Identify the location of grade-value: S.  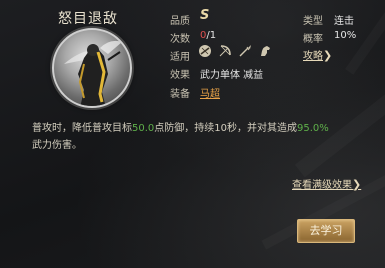
(205, 15).